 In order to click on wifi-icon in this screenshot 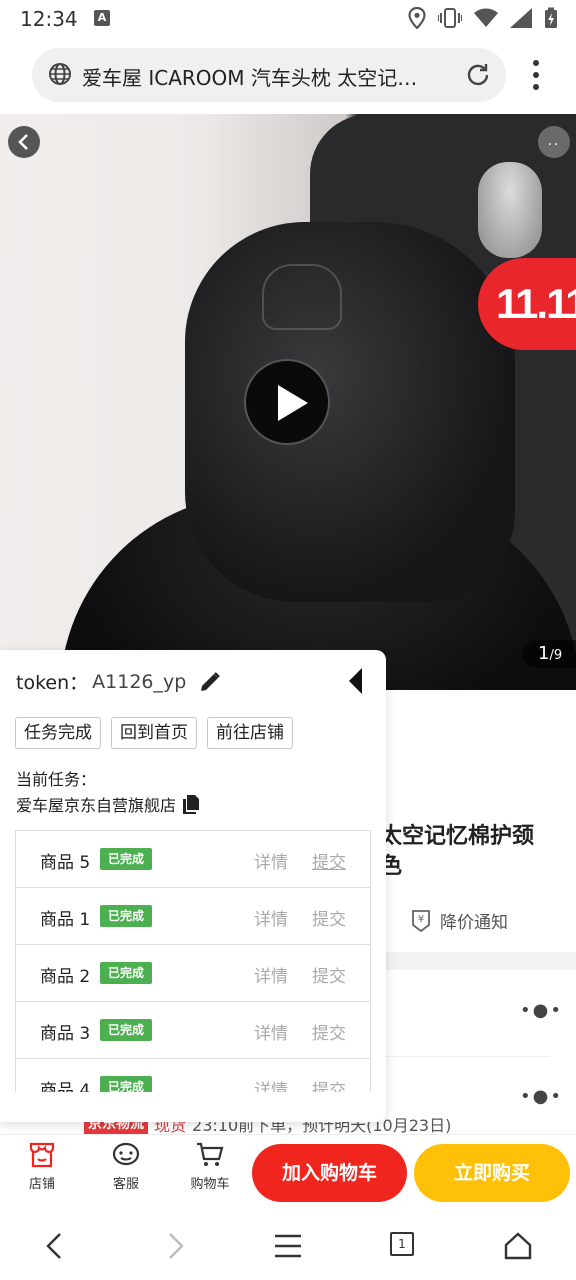, I will do `click(486, 17)`.